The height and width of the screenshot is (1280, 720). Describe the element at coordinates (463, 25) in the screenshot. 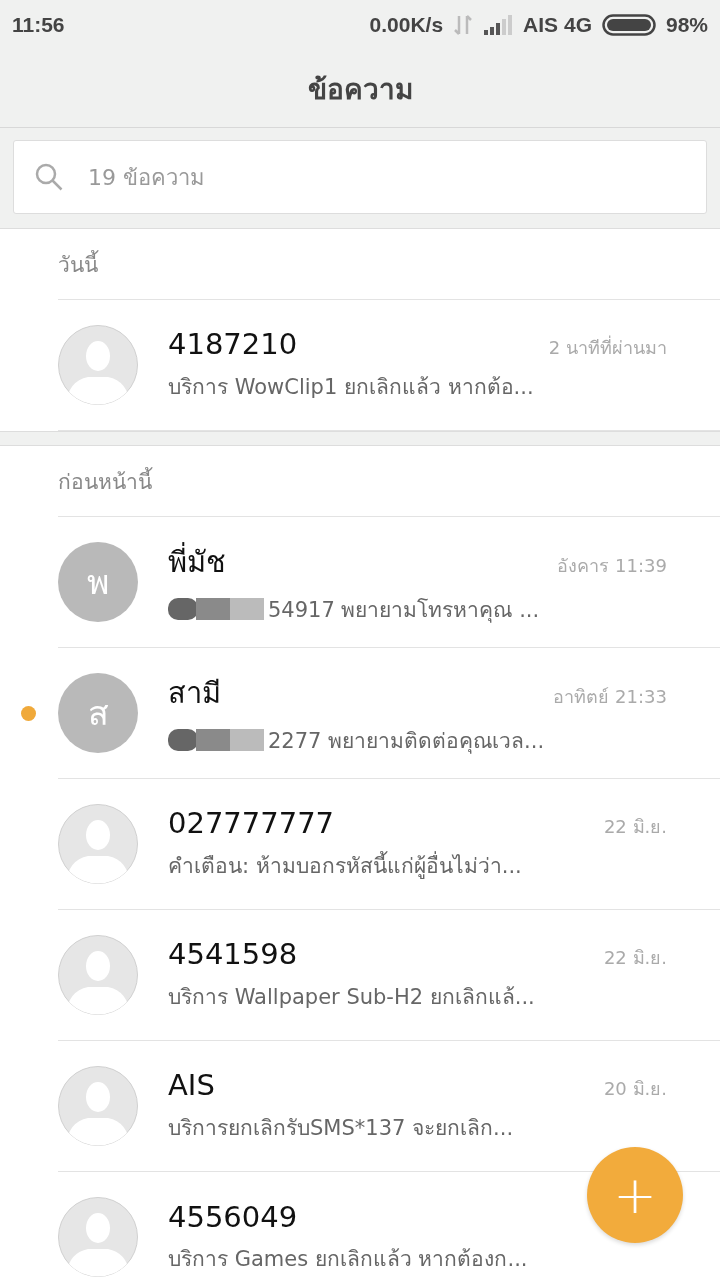

I see `data-transfer-icon` at that location.